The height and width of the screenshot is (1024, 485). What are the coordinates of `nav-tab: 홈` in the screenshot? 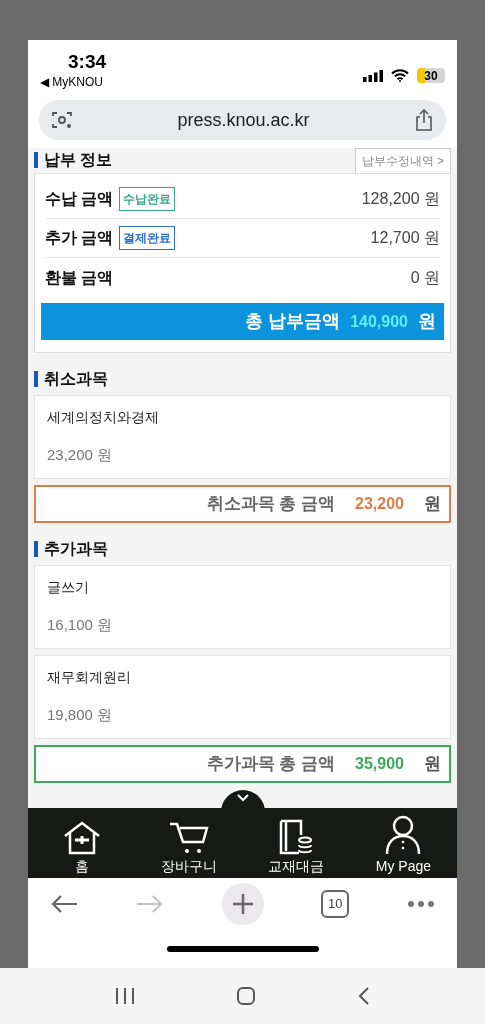 It's located at (82, 843).